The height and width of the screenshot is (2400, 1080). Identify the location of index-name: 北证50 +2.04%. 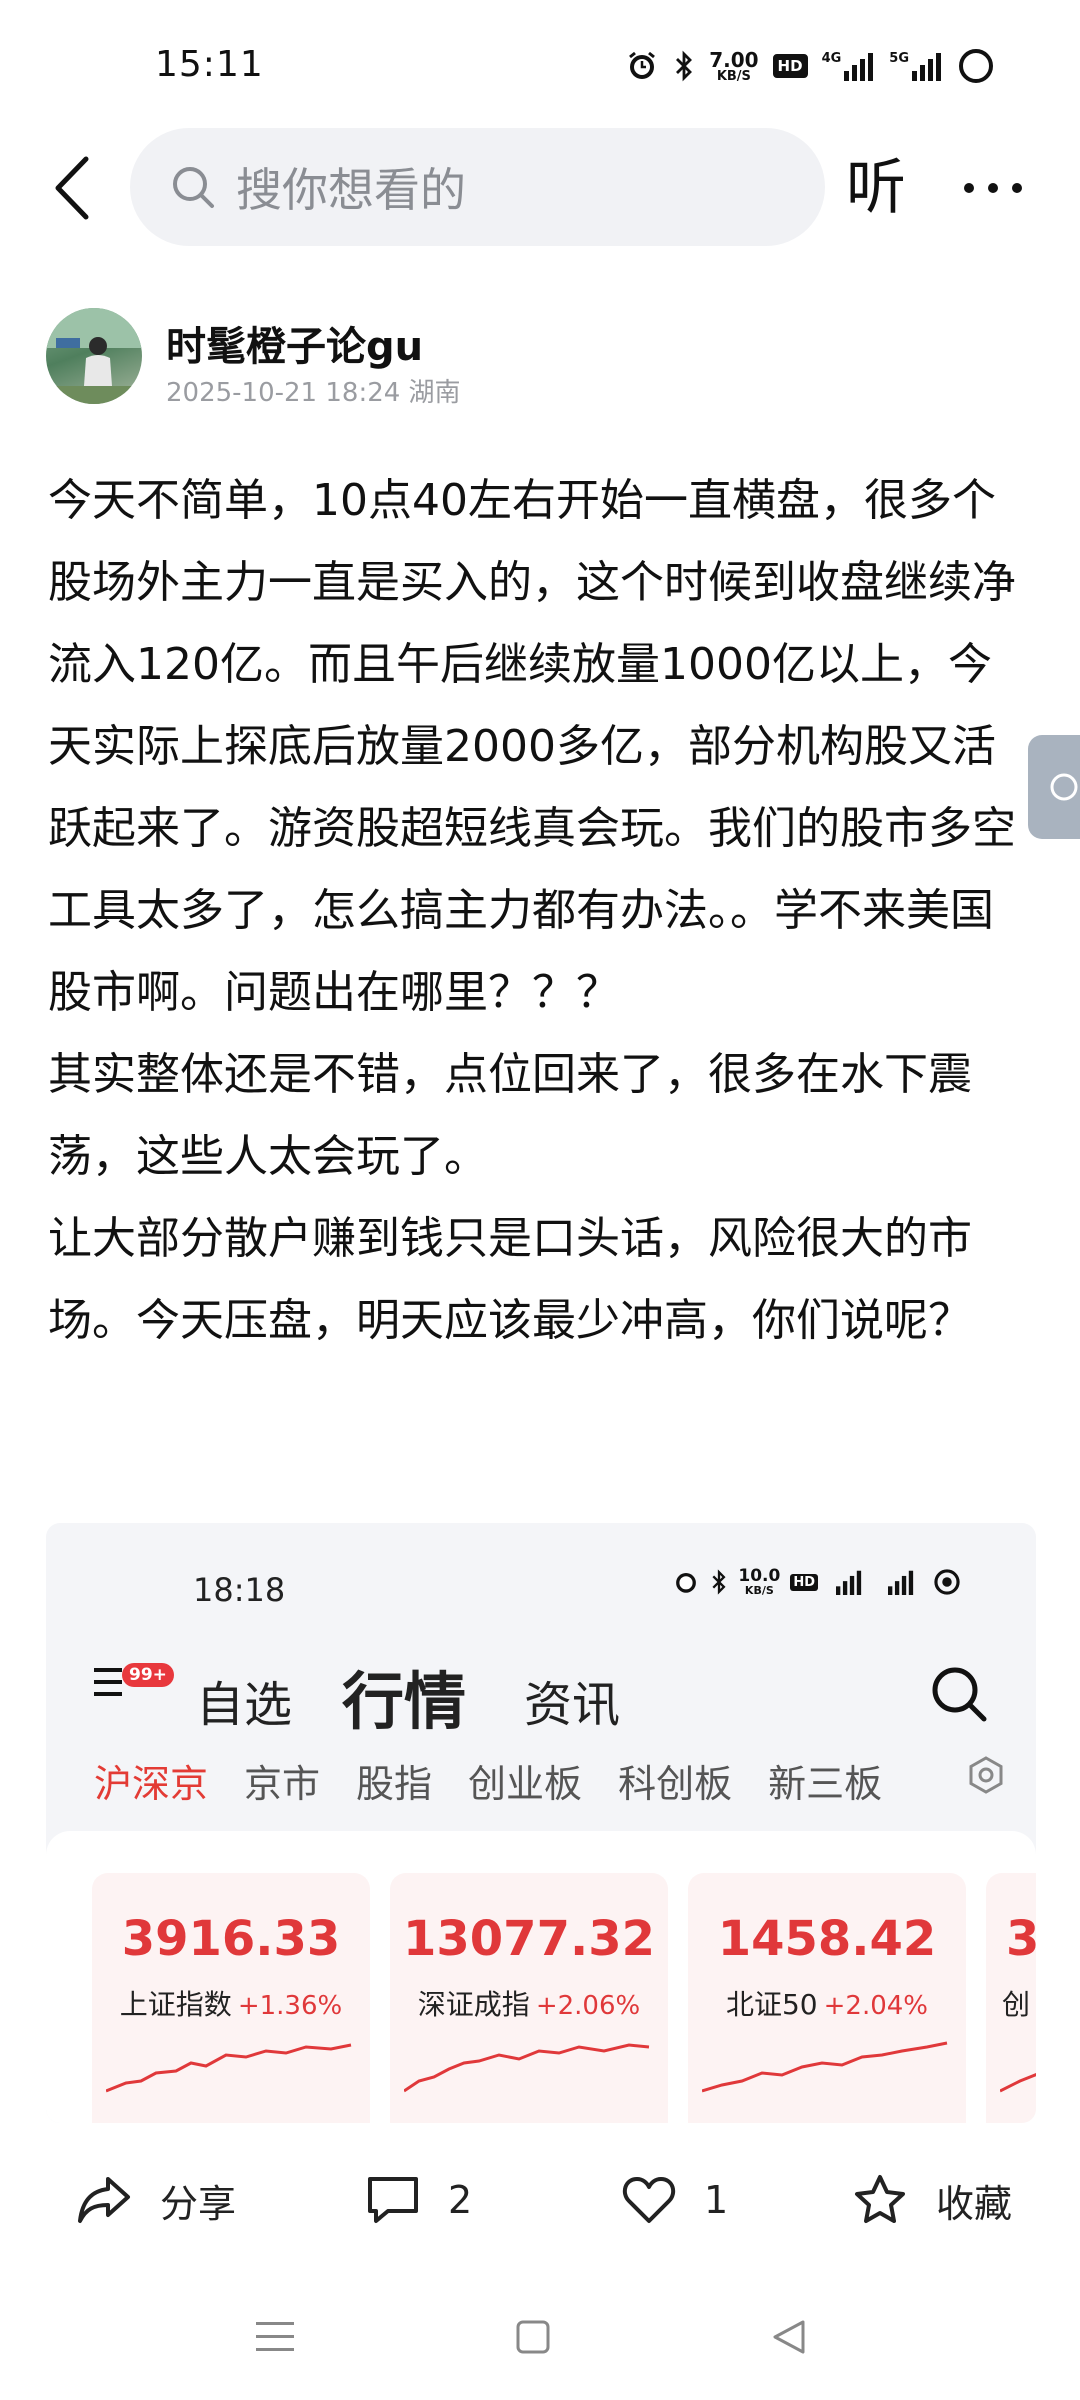
(827, 2004).